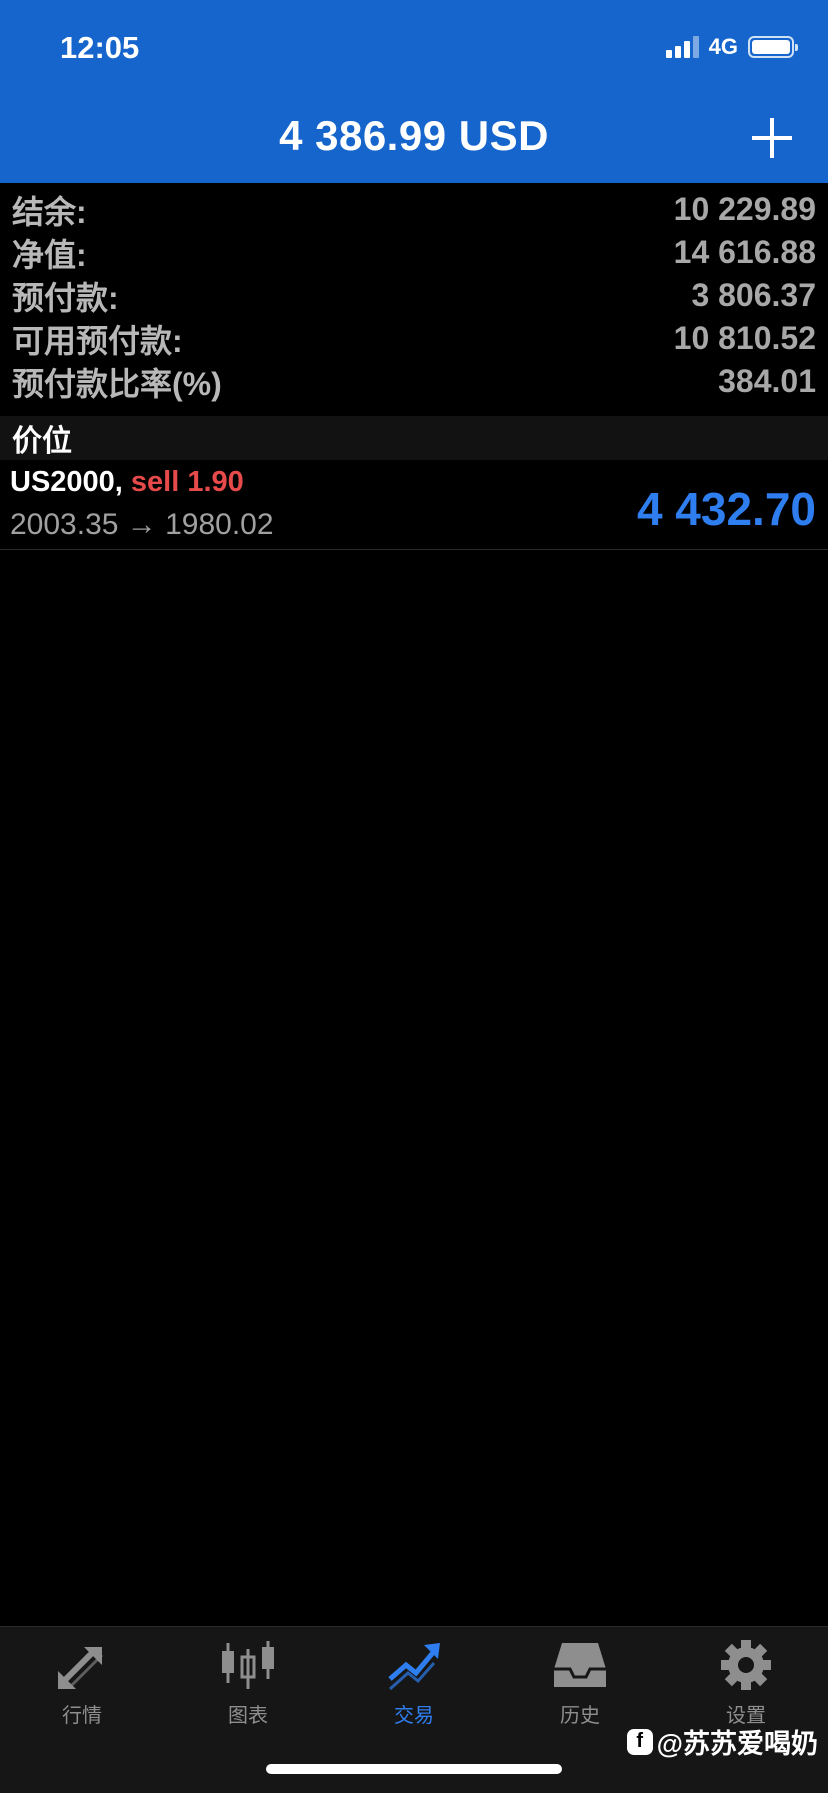 The image size is (828, 1793). What do you see at coordinates (414, 1716) in the screenshot?
I see `tab-label: 交易` at bounding box center [414, 1716].